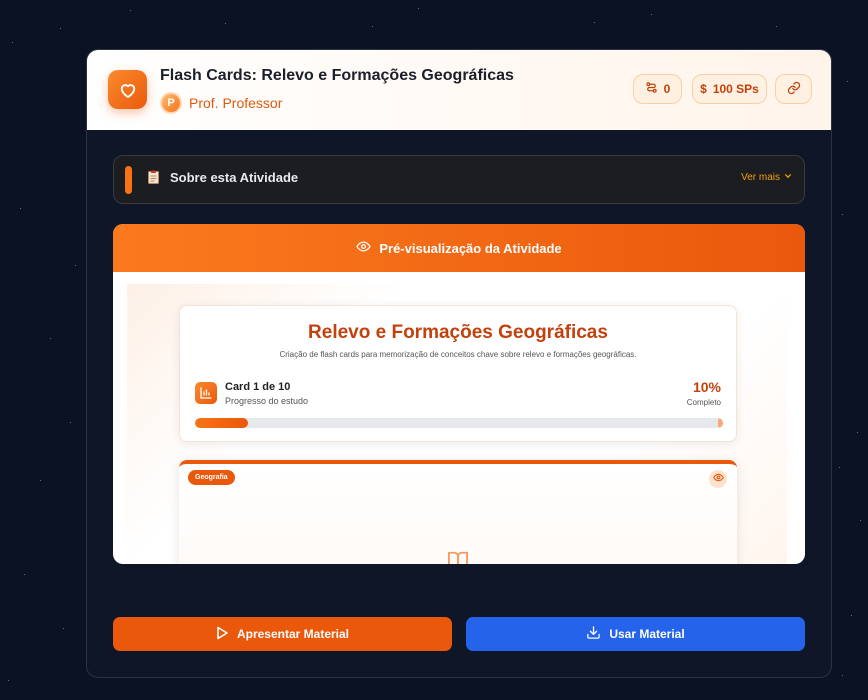 The height and width of the screenshot is (700, 868). I want to click on see-more-label: Ver mais, so click(760, 177).